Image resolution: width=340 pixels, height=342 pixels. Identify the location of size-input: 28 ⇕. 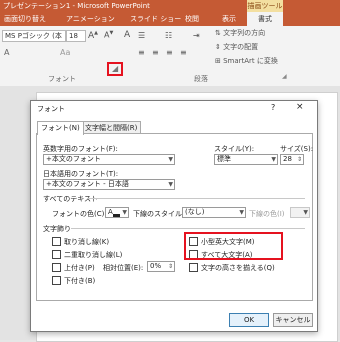
(292, 159).